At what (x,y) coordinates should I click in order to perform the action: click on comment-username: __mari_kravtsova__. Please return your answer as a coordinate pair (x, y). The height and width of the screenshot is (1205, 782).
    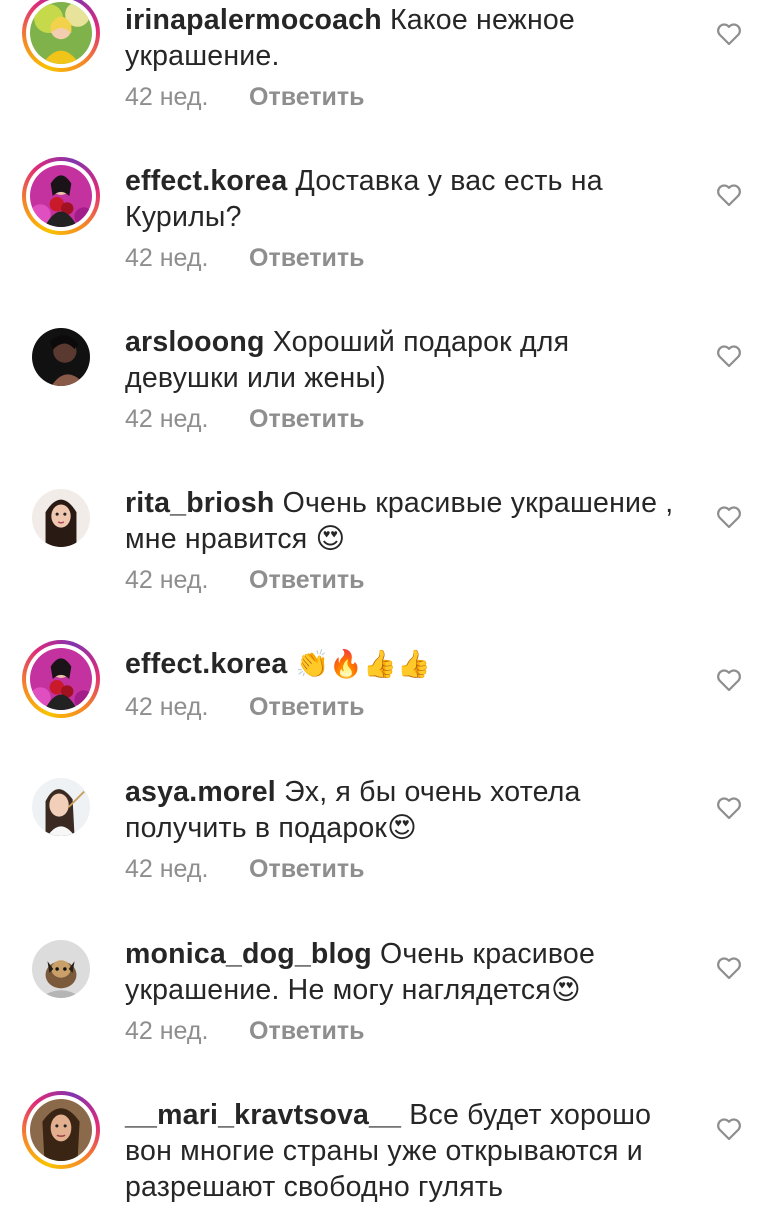
    Looking at the image, I should click on (263, 1115).